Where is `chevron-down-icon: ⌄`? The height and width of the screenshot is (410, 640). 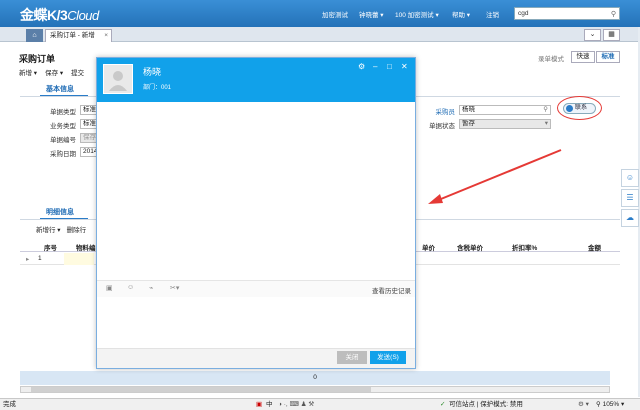 chevron-down-icon: ⌄ is located at coordinates (592, 34).